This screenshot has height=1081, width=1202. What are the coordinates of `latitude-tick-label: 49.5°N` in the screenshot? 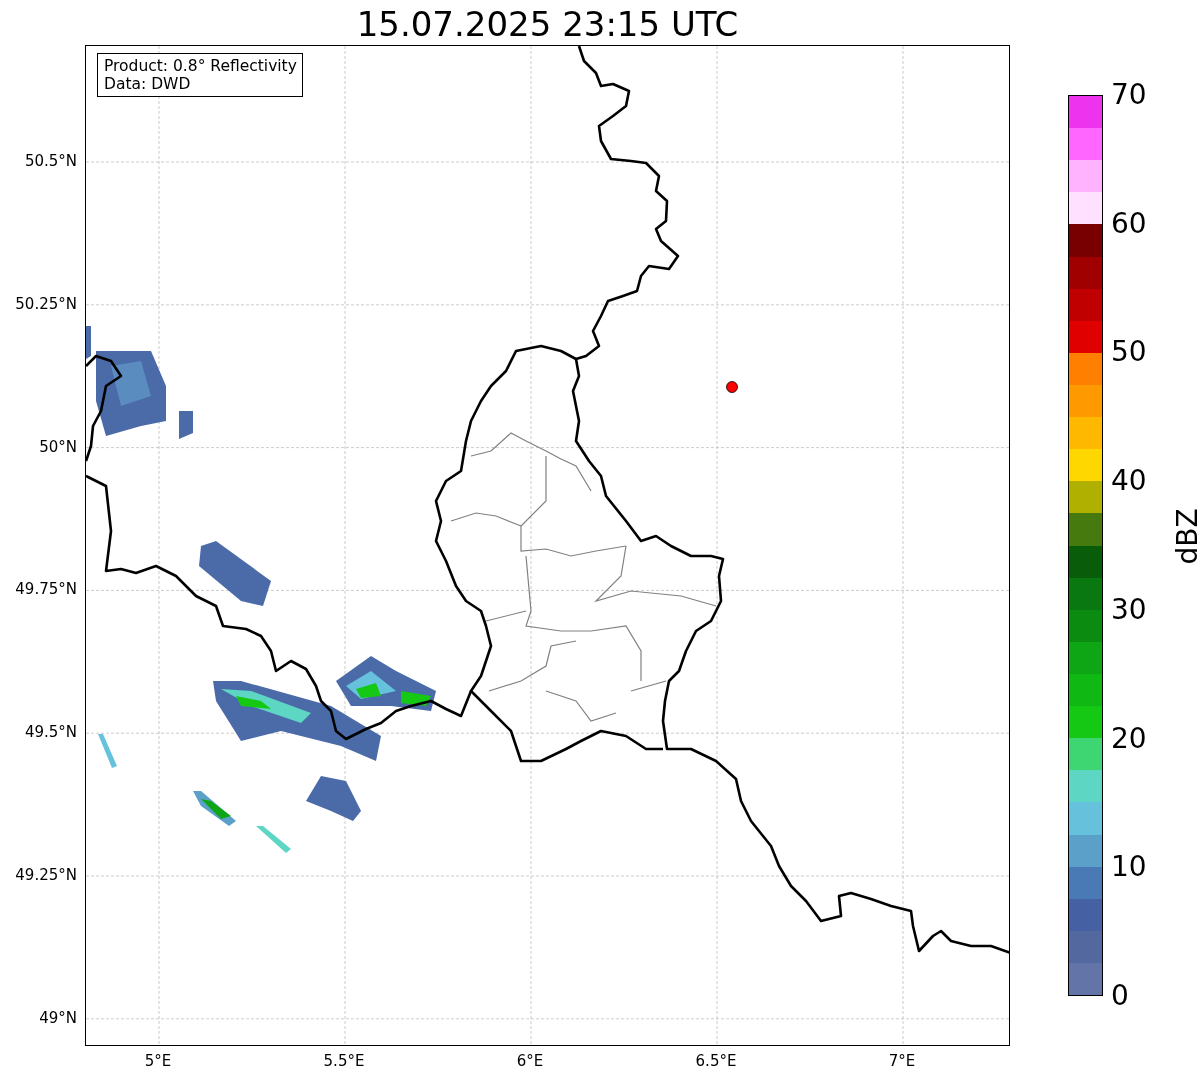 It's located at (50, 732).